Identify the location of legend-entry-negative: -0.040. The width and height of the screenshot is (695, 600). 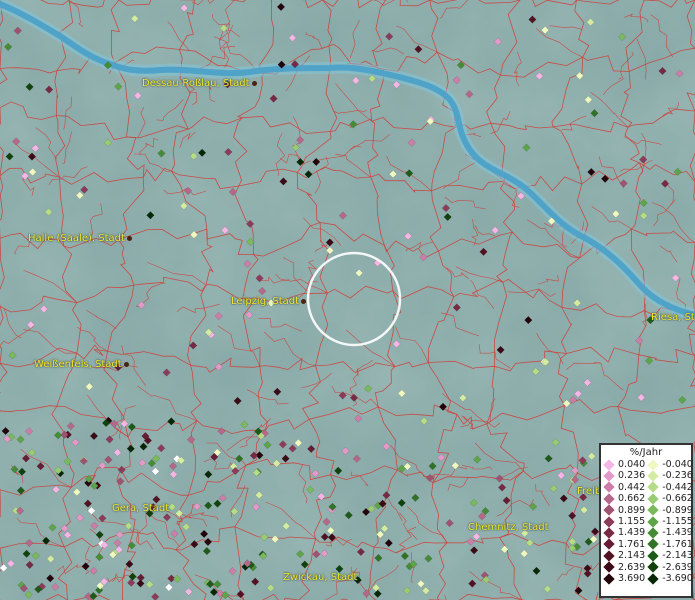
(669, 465).